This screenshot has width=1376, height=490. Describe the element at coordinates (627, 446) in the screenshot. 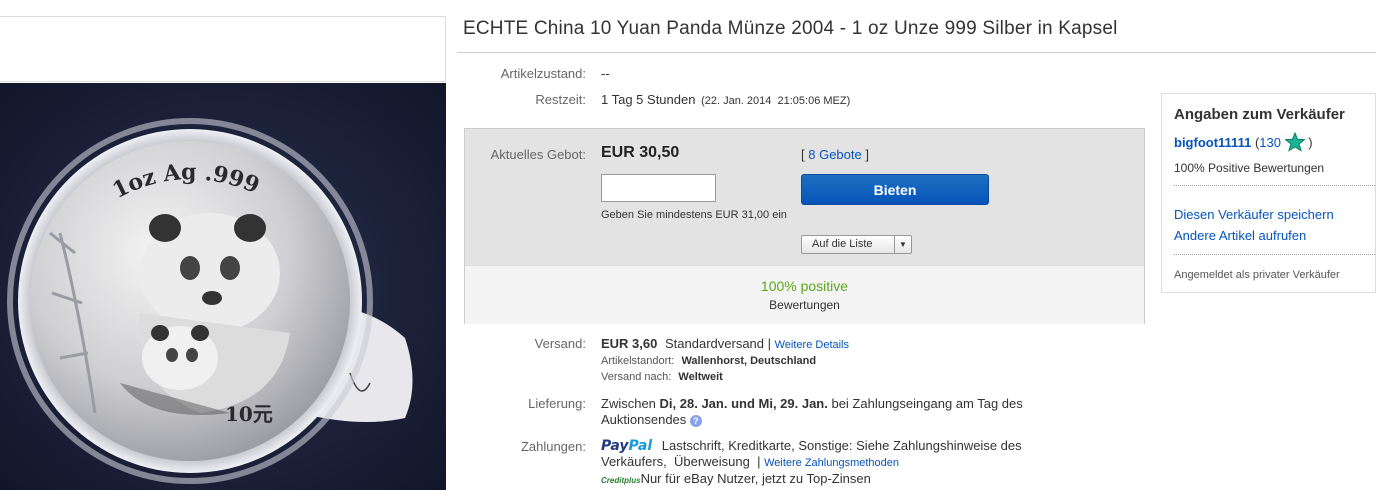

I see `paypal-logo: PayPal` at that location.